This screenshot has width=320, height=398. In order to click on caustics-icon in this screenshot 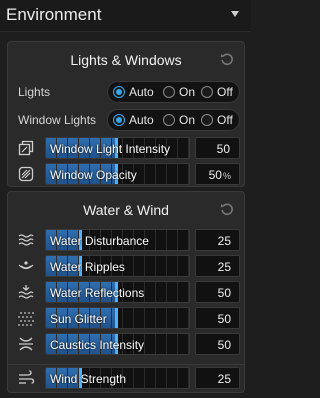, I will do `click(26, 344)`.